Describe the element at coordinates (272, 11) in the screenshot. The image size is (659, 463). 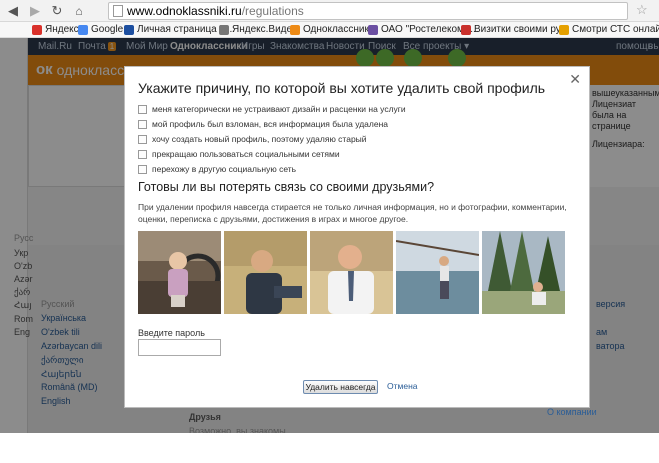
I see `url-path: /regulations` at that location.